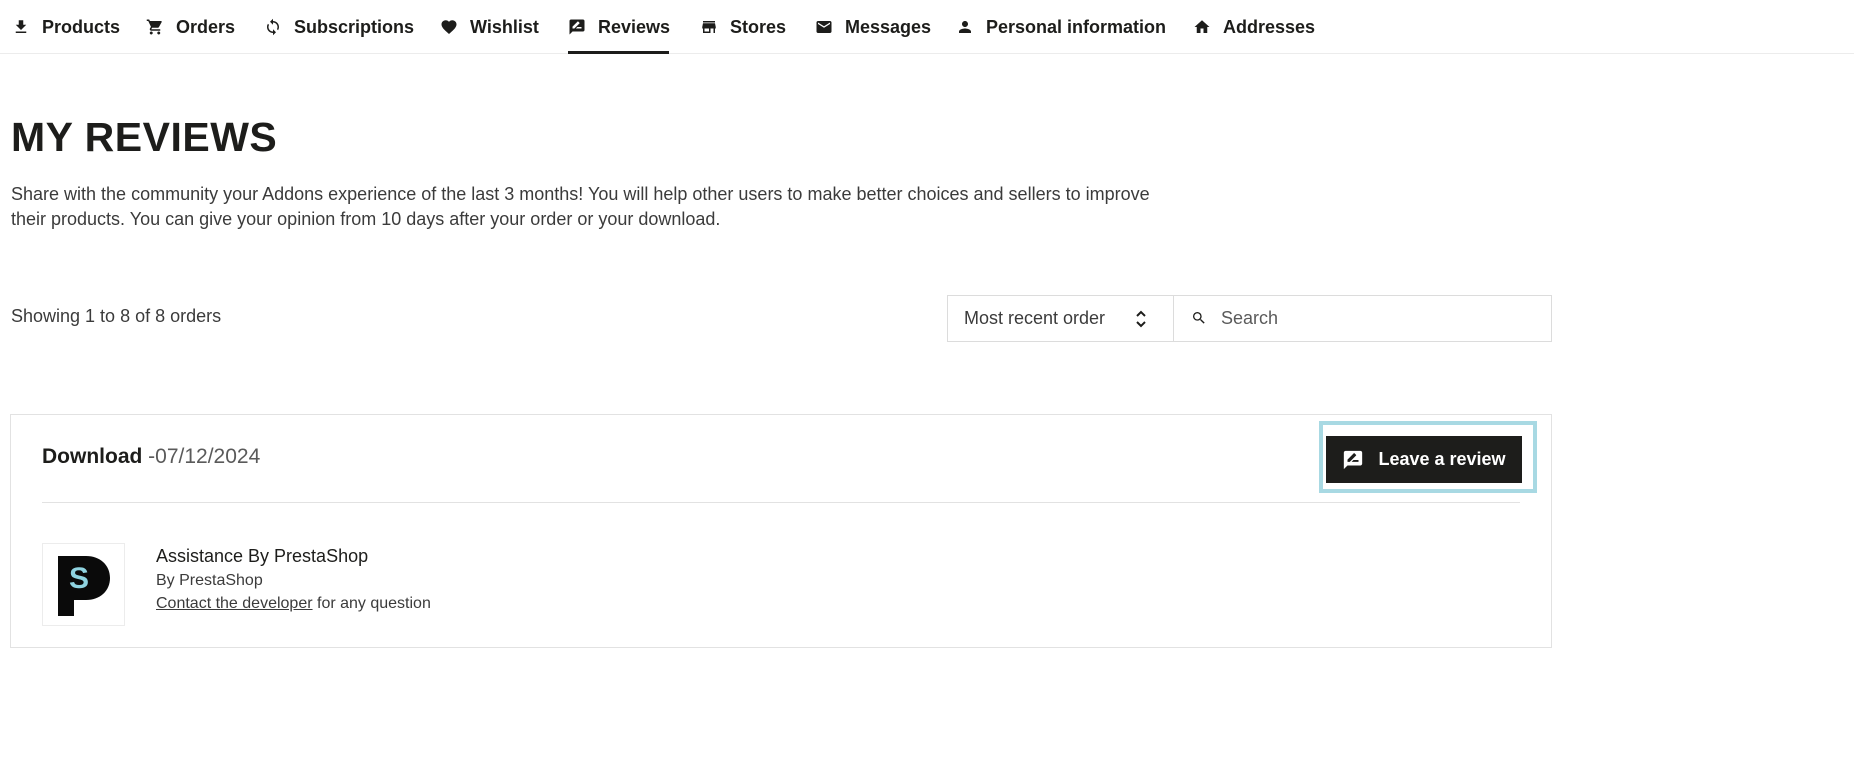 The height and width of the screenshot is (768, 1854). What do you see at coordinates (262, 556) in the screenshot?
I see `product-name: Assistance By PrestaShop` at bounding box center [262, 556].